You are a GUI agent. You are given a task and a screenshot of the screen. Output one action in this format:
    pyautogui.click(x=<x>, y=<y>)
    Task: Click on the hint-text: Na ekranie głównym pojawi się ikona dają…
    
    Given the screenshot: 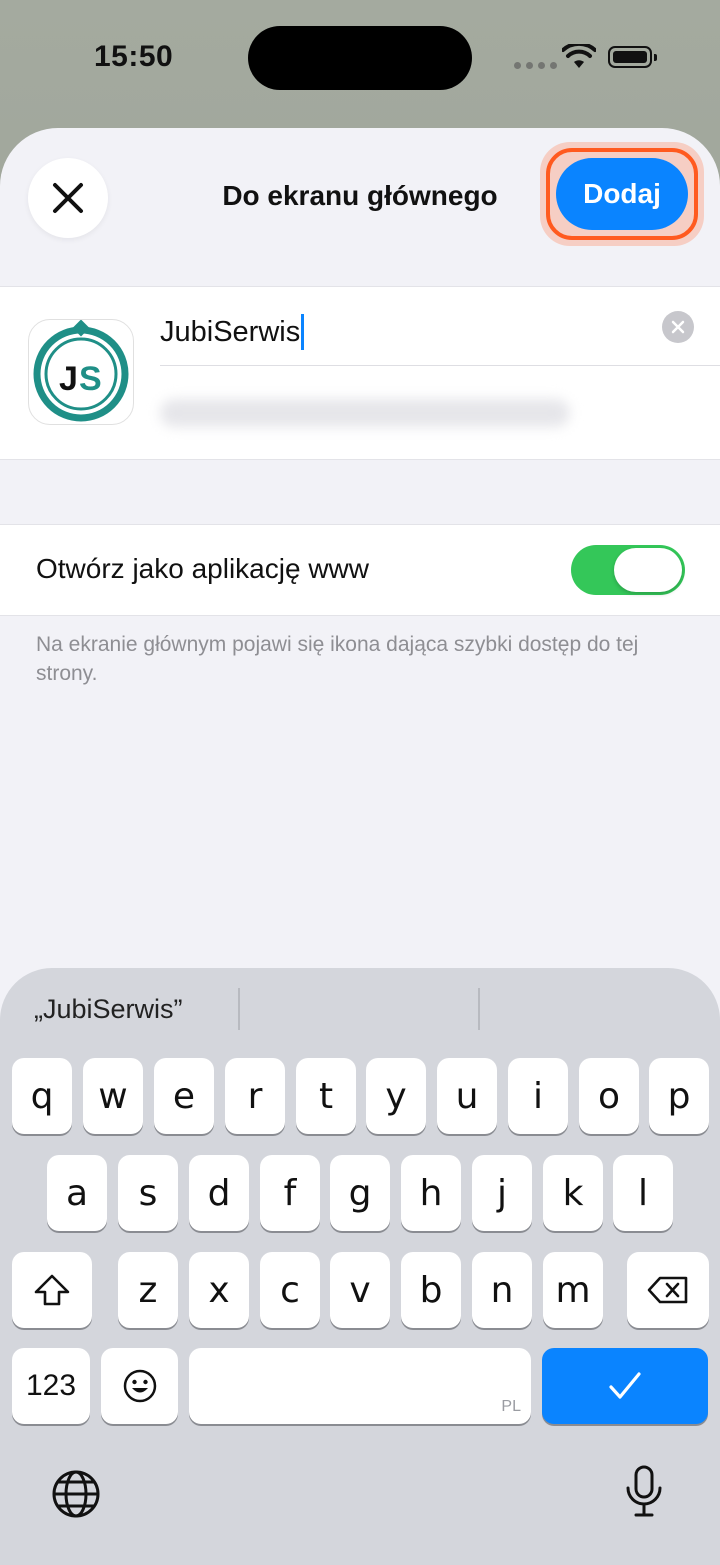 What is the action you would take?
    pyautogui.click(x=337, y=659)
    